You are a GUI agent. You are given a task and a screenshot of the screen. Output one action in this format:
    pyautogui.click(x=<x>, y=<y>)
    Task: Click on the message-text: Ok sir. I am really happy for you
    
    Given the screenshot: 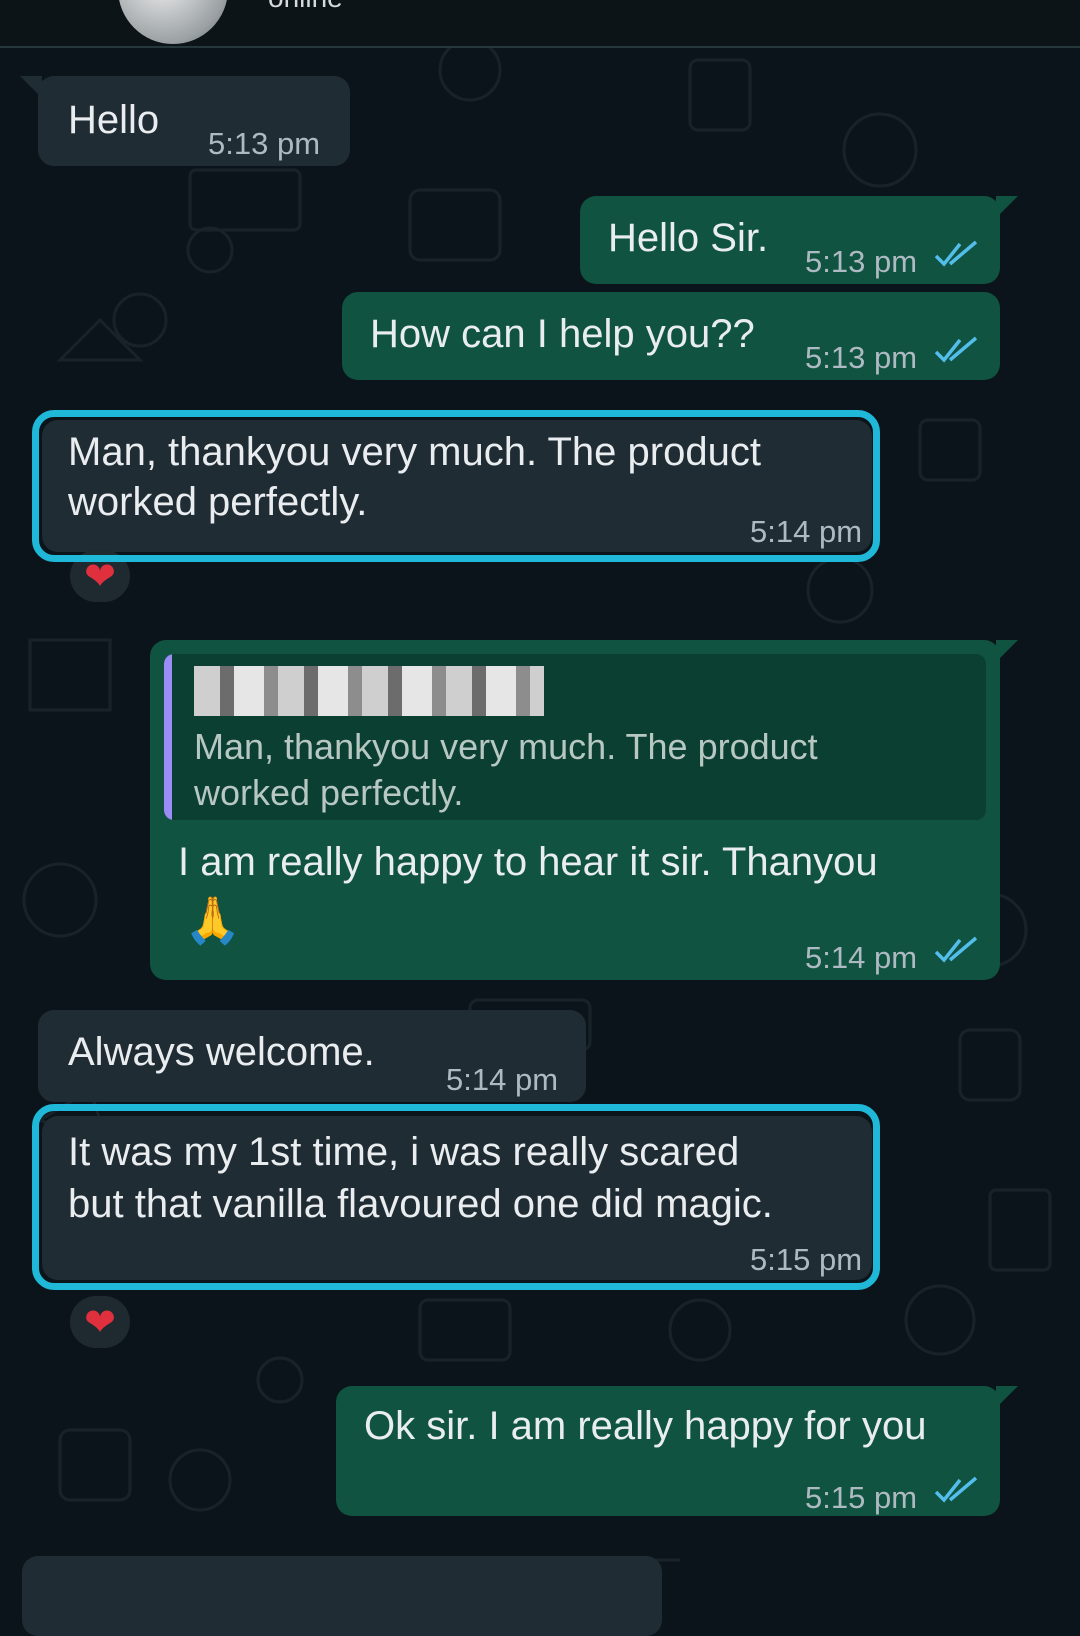 What is the action you would take?
    pyautogui.click(x=645, y=1426)
    